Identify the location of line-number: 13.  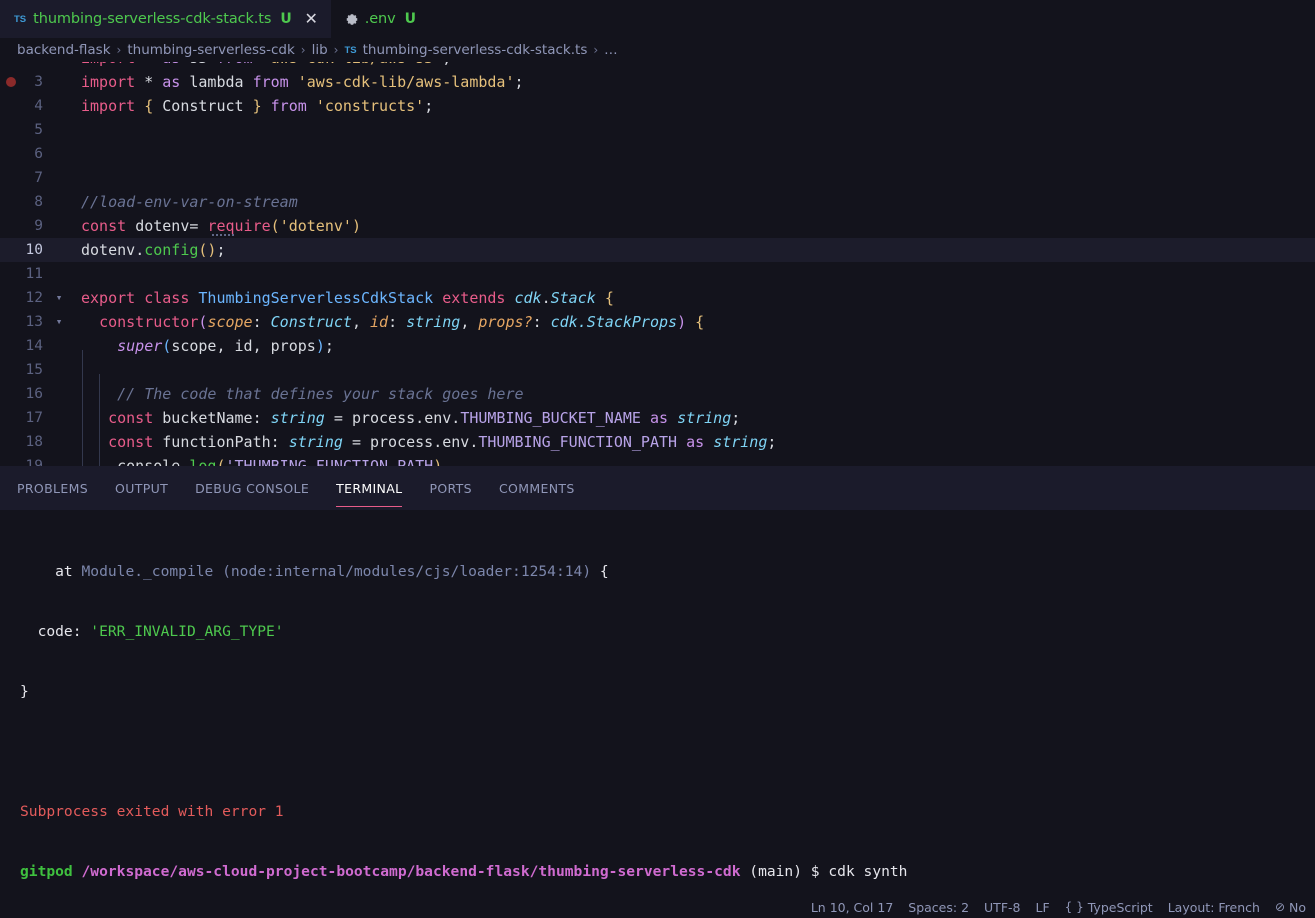
(34, 322).